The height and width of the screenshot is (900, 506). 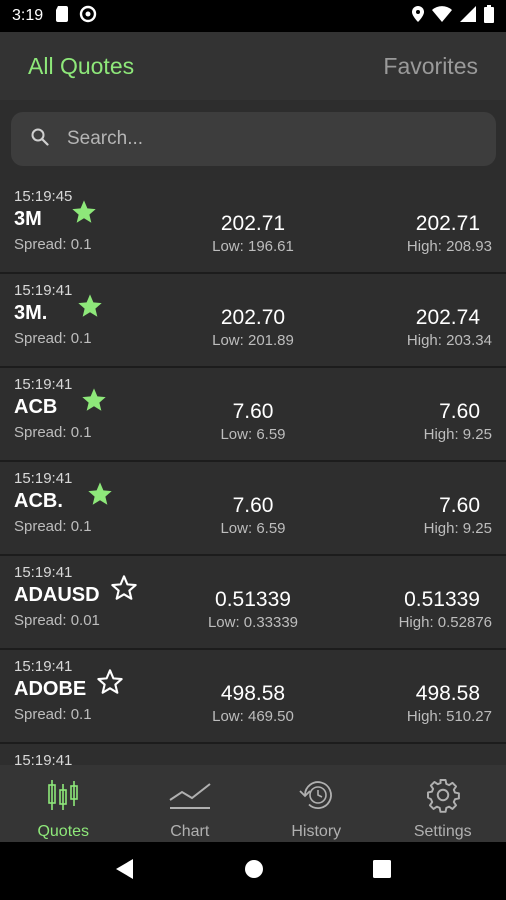 I want to click on low-price: Low: 0.33339, so click(x=253, y=622).